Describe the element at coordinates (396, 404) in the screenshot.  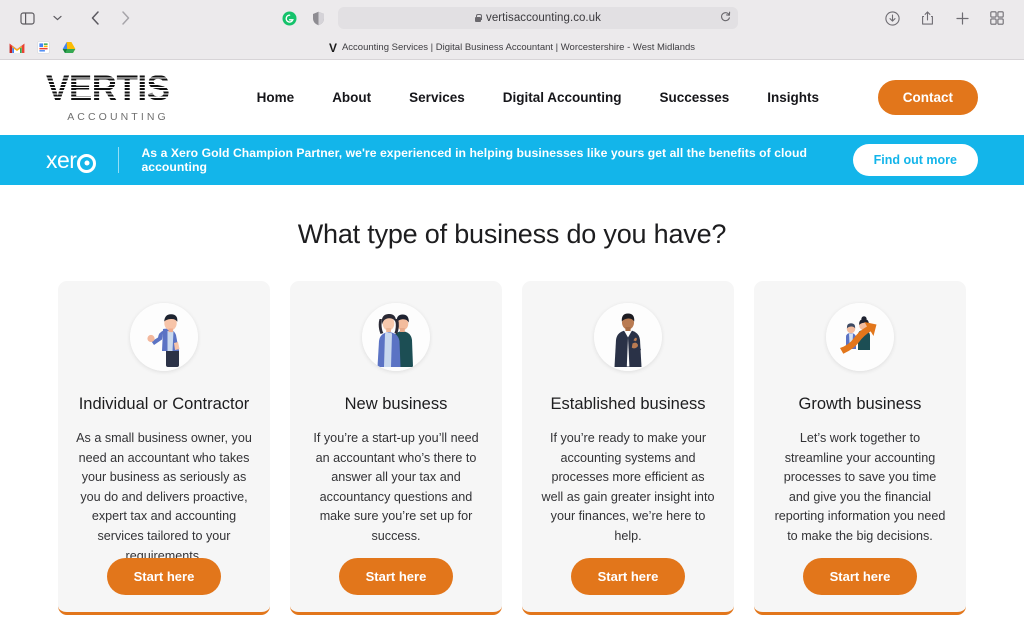
I see `card-title: New business` at that location.